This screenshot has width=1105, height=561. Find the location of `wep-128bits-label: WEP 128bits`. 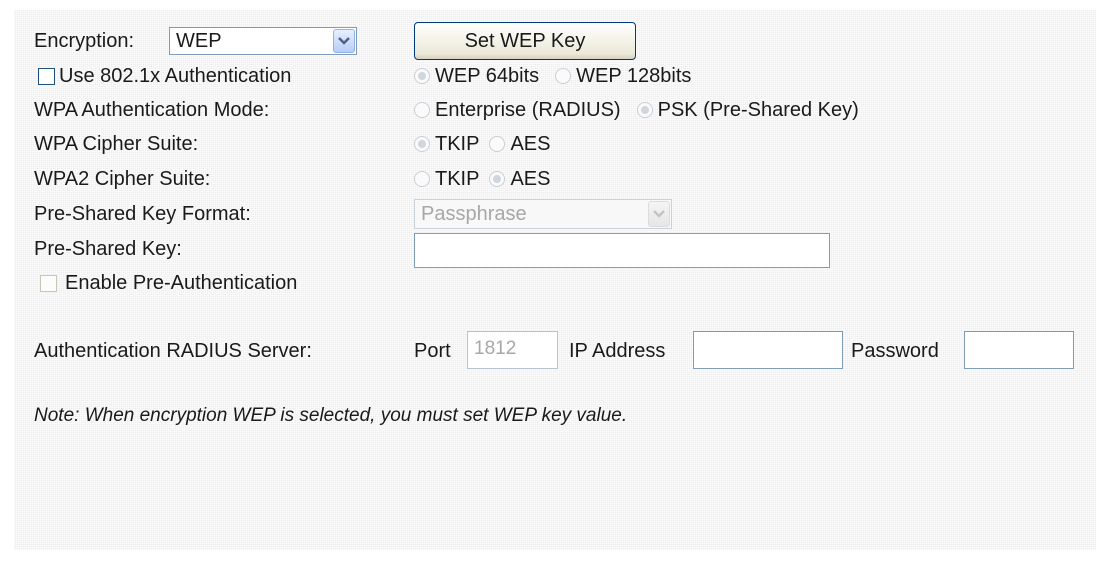

wep-128bits-label: WEP 128bits is located at coordinates (634, 75).